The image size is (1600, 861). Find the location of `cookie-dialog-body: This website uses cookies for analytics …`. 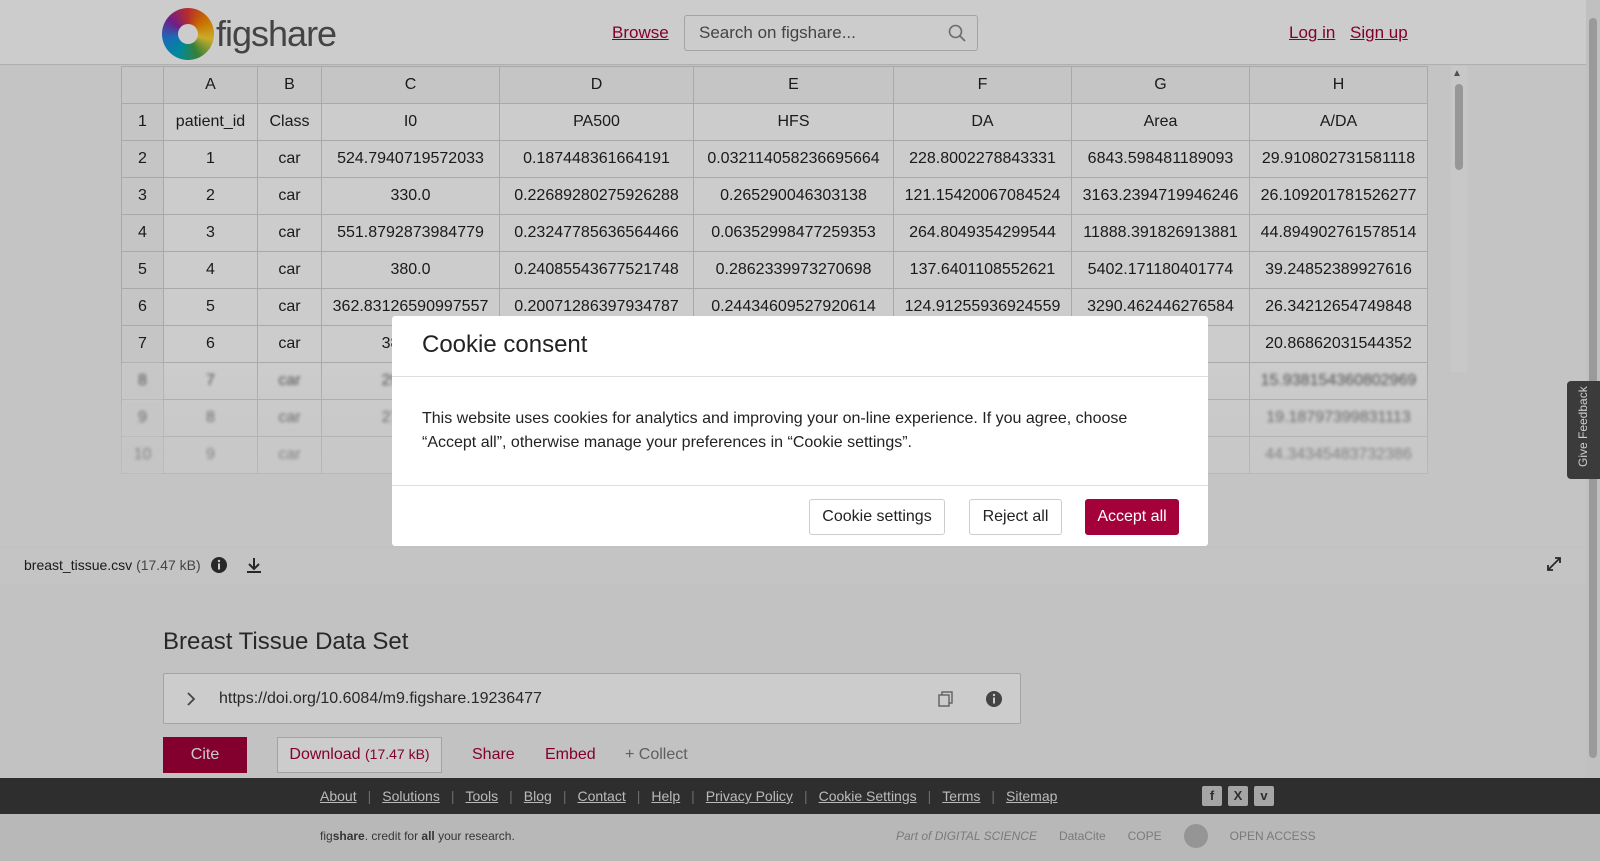

cookie-dialog-body: This website uses cookies for analytics … is located at coordinates (775, 430).